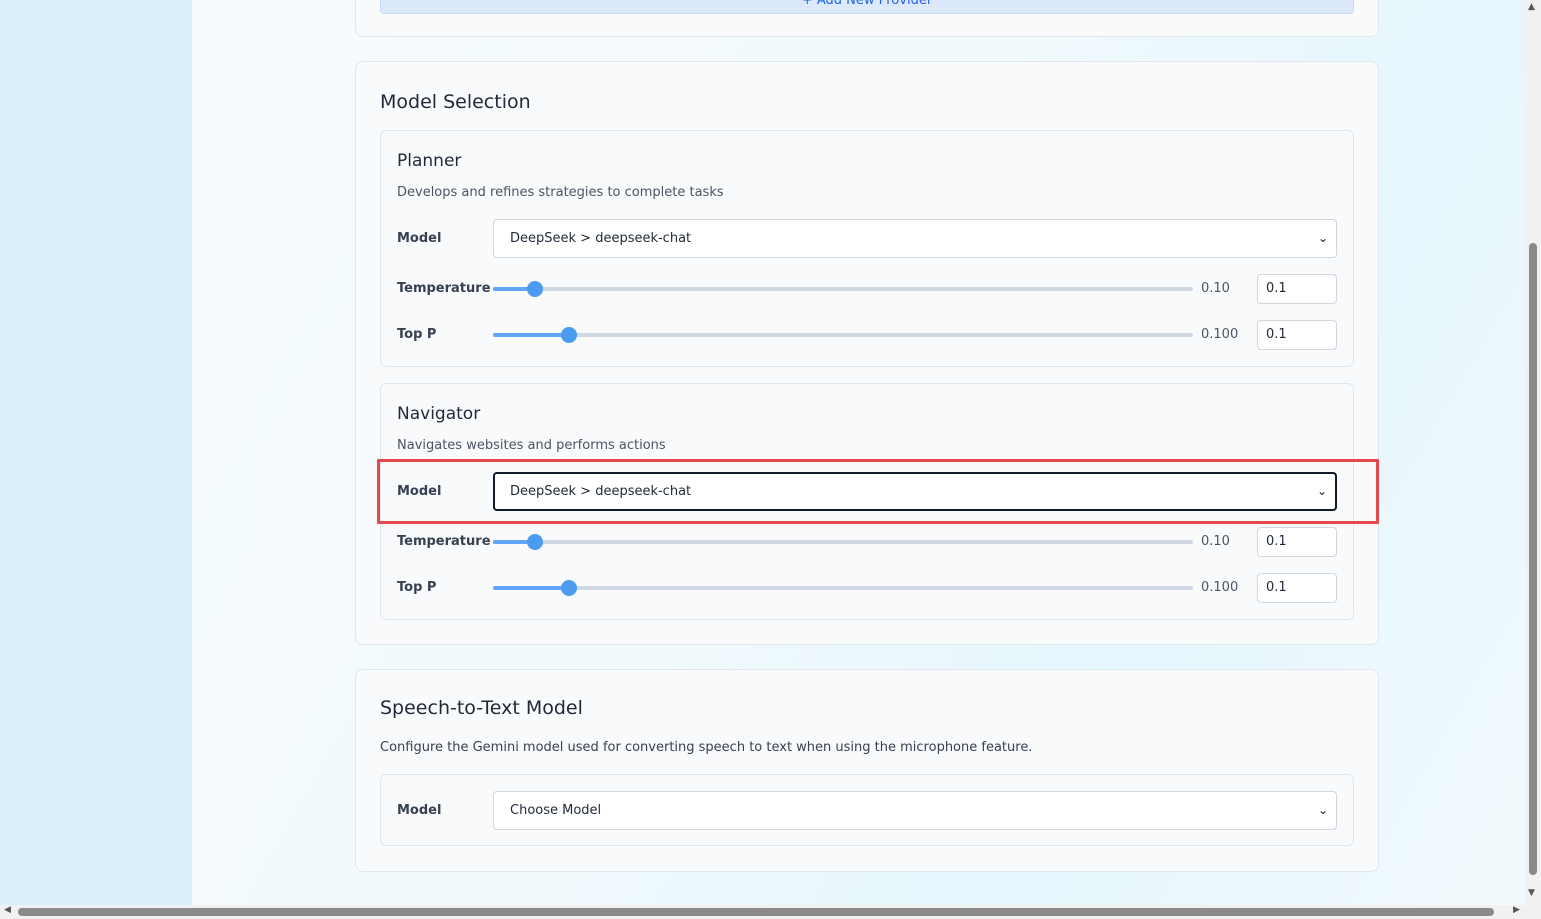  What do you see at coordinates (455, 102) in the screenshot?
I see `model-selection-title: Model Selection` at bounding box center [455, 102].